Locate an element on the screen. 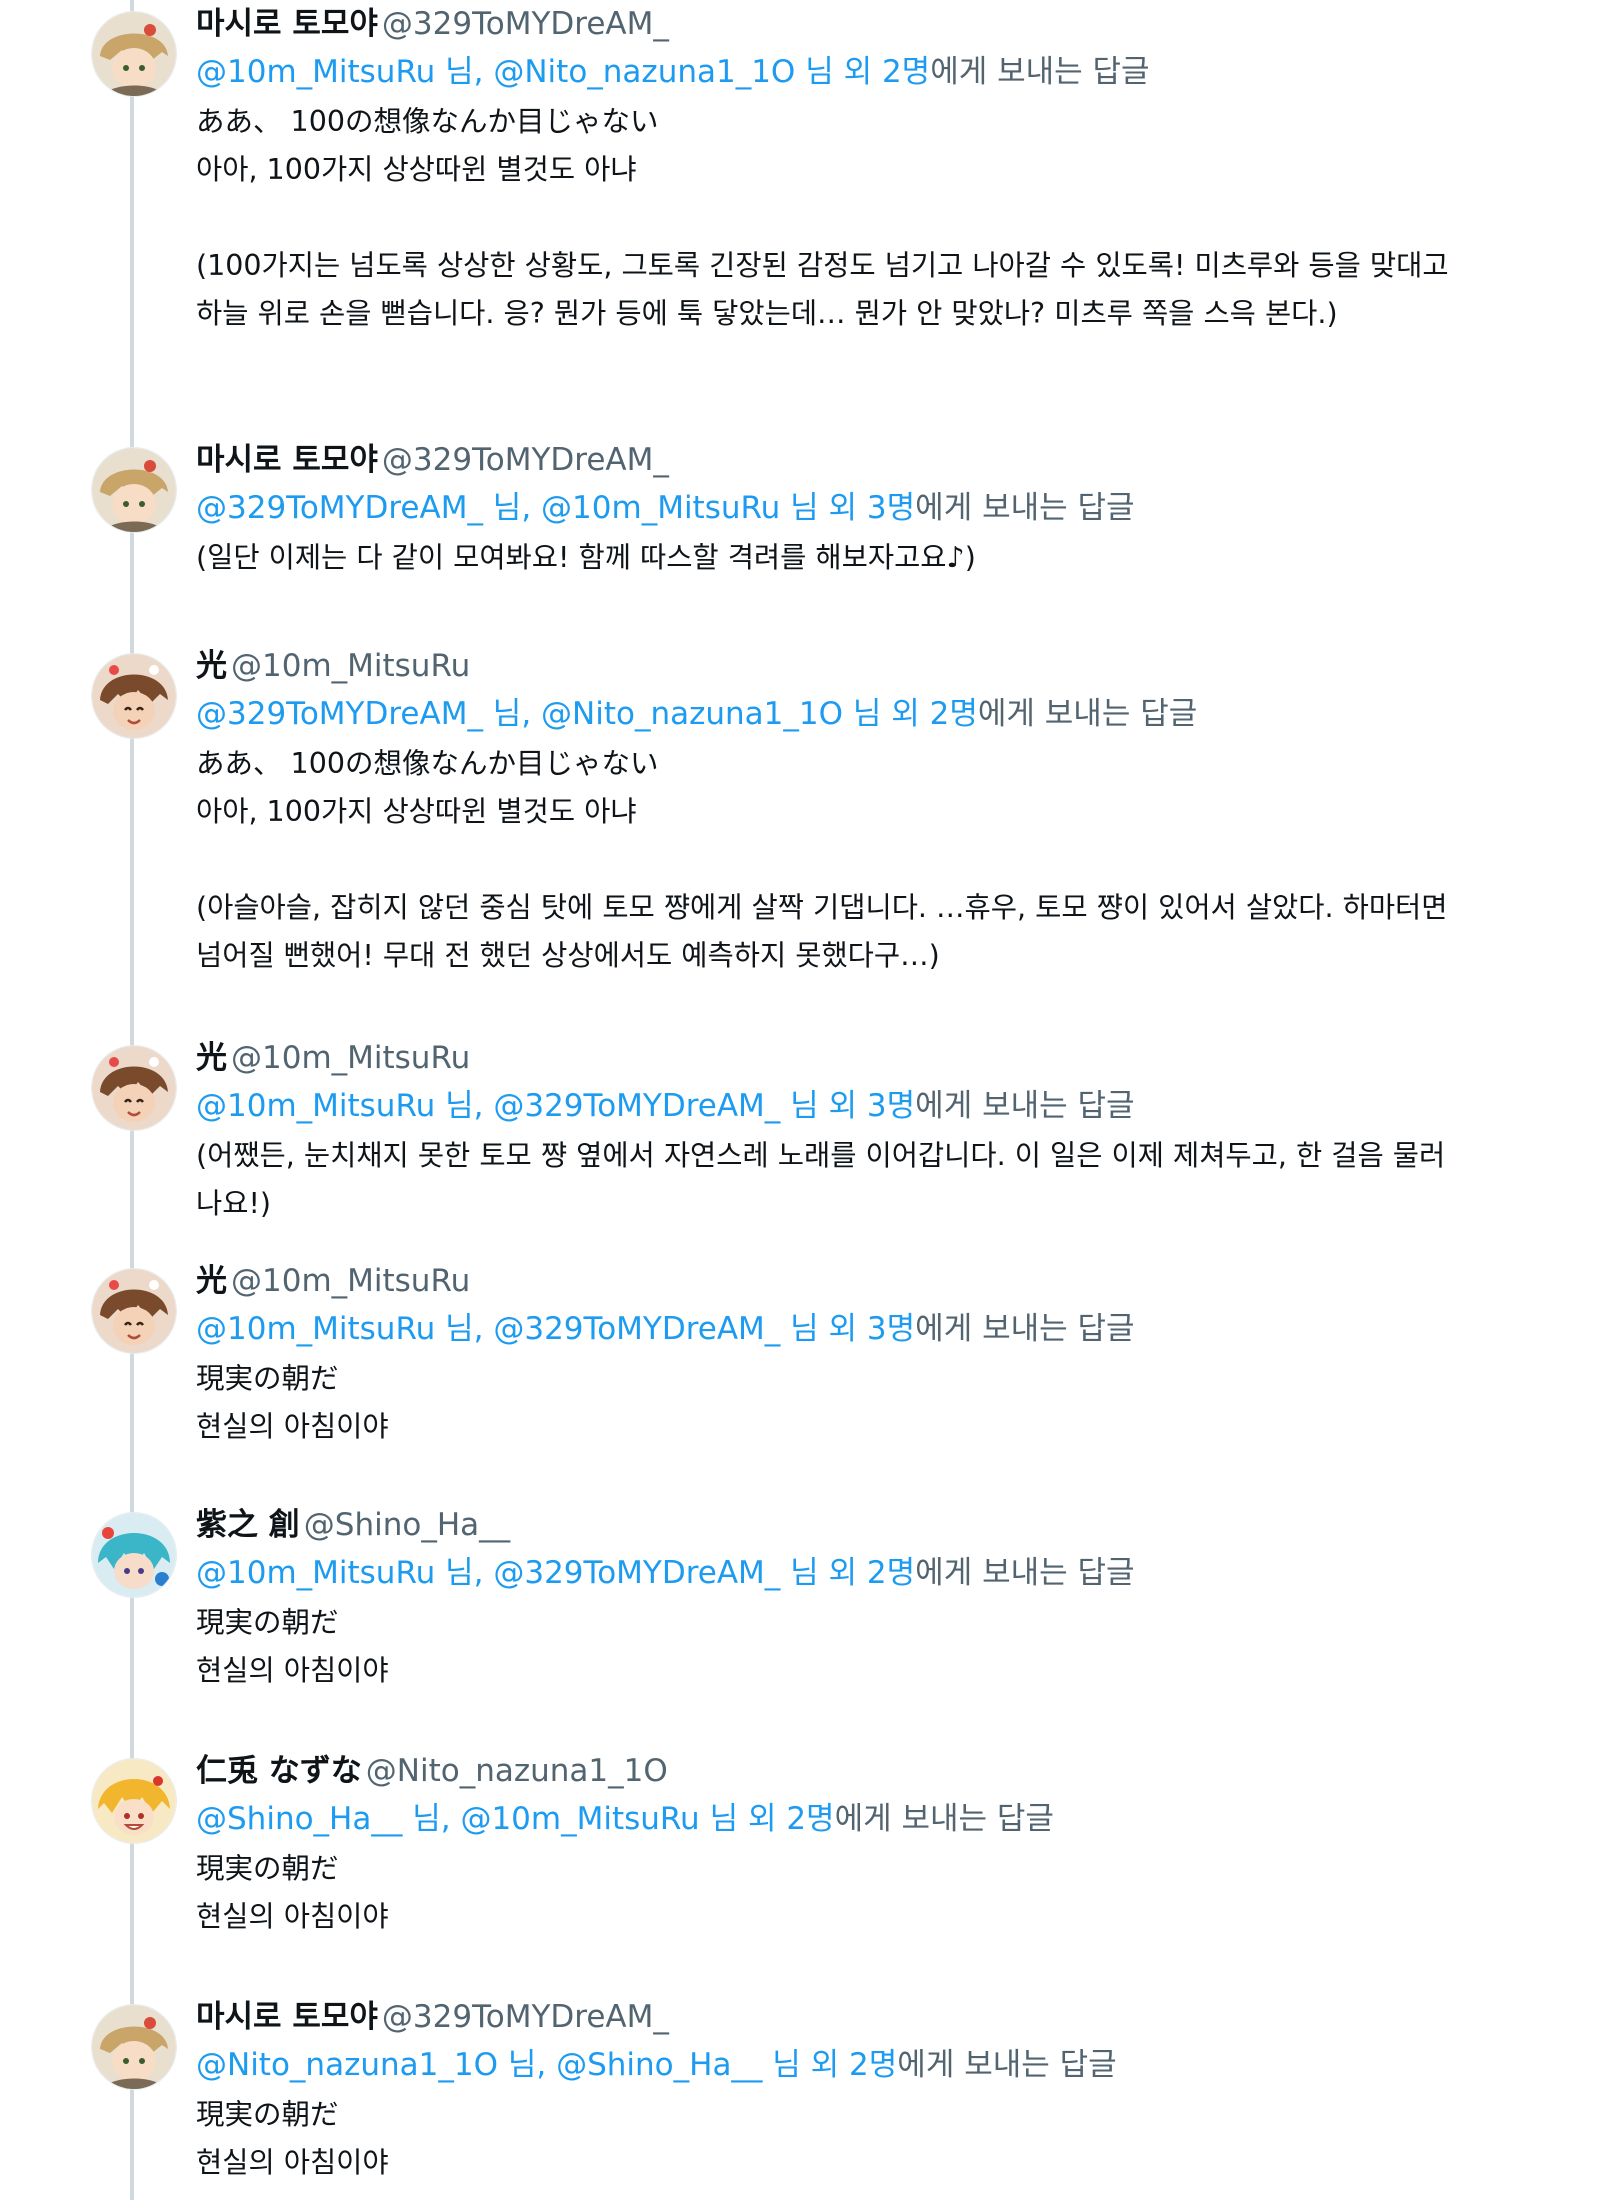 Image resolution: width=1600 pixels, height=2200 pixels. user-handle: @Nito_nazuna1_1O is located at coordinates (517, 1771).